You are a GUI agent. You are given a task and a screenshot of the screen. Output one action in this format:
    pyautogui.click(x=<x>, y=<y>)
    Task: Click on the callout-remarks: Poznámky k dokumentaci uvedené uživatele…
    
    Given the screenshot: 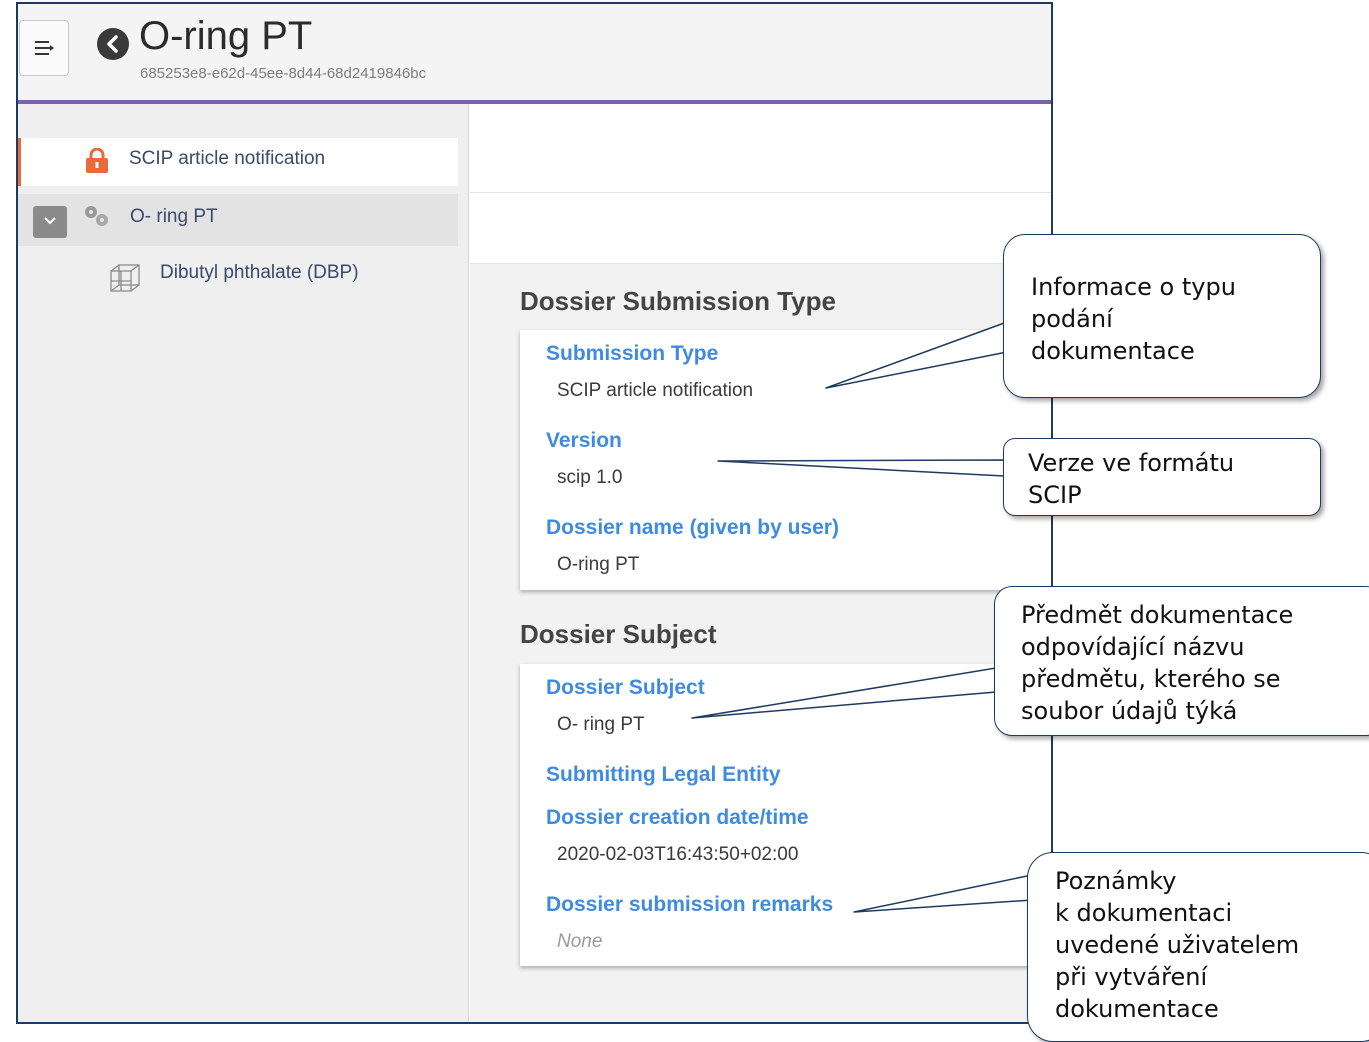 What is the action you would take?
    pyautogui.click(x=1198, y=947)
    